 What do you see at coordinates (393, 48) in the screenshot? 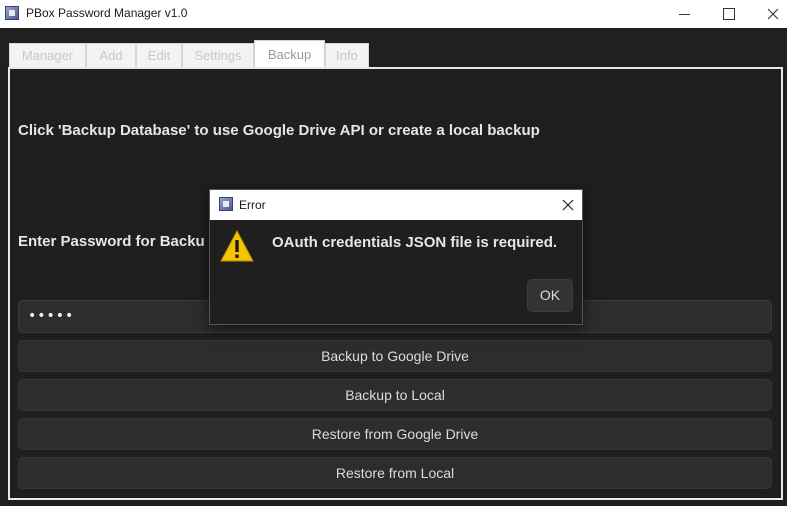
I see `tab-strip: Manager Add Edit Settings Backup Info` at bounding box center [393, 48].